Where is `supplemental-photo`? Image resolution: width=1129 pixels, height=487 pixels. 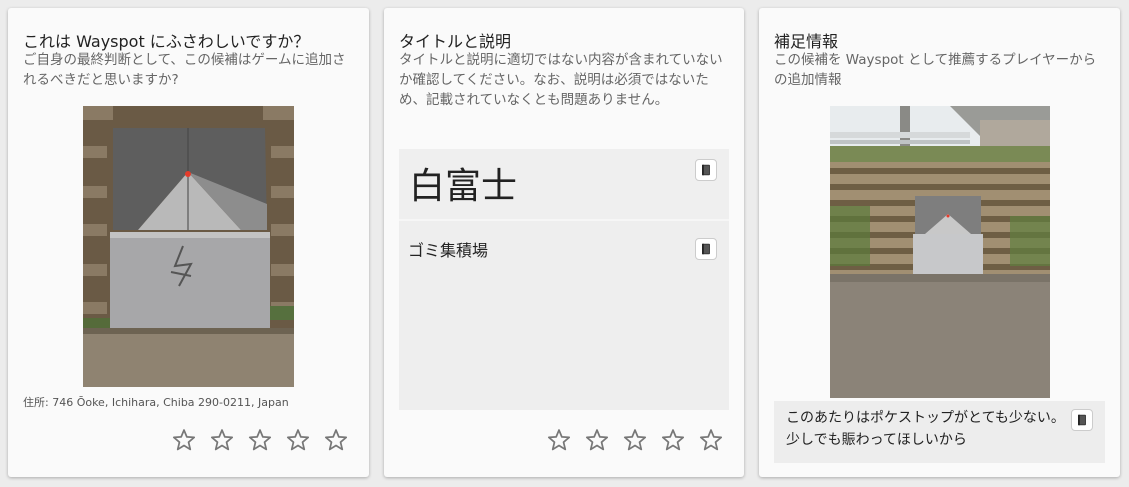 supplemental-photo is located at coordinates (940, 252).